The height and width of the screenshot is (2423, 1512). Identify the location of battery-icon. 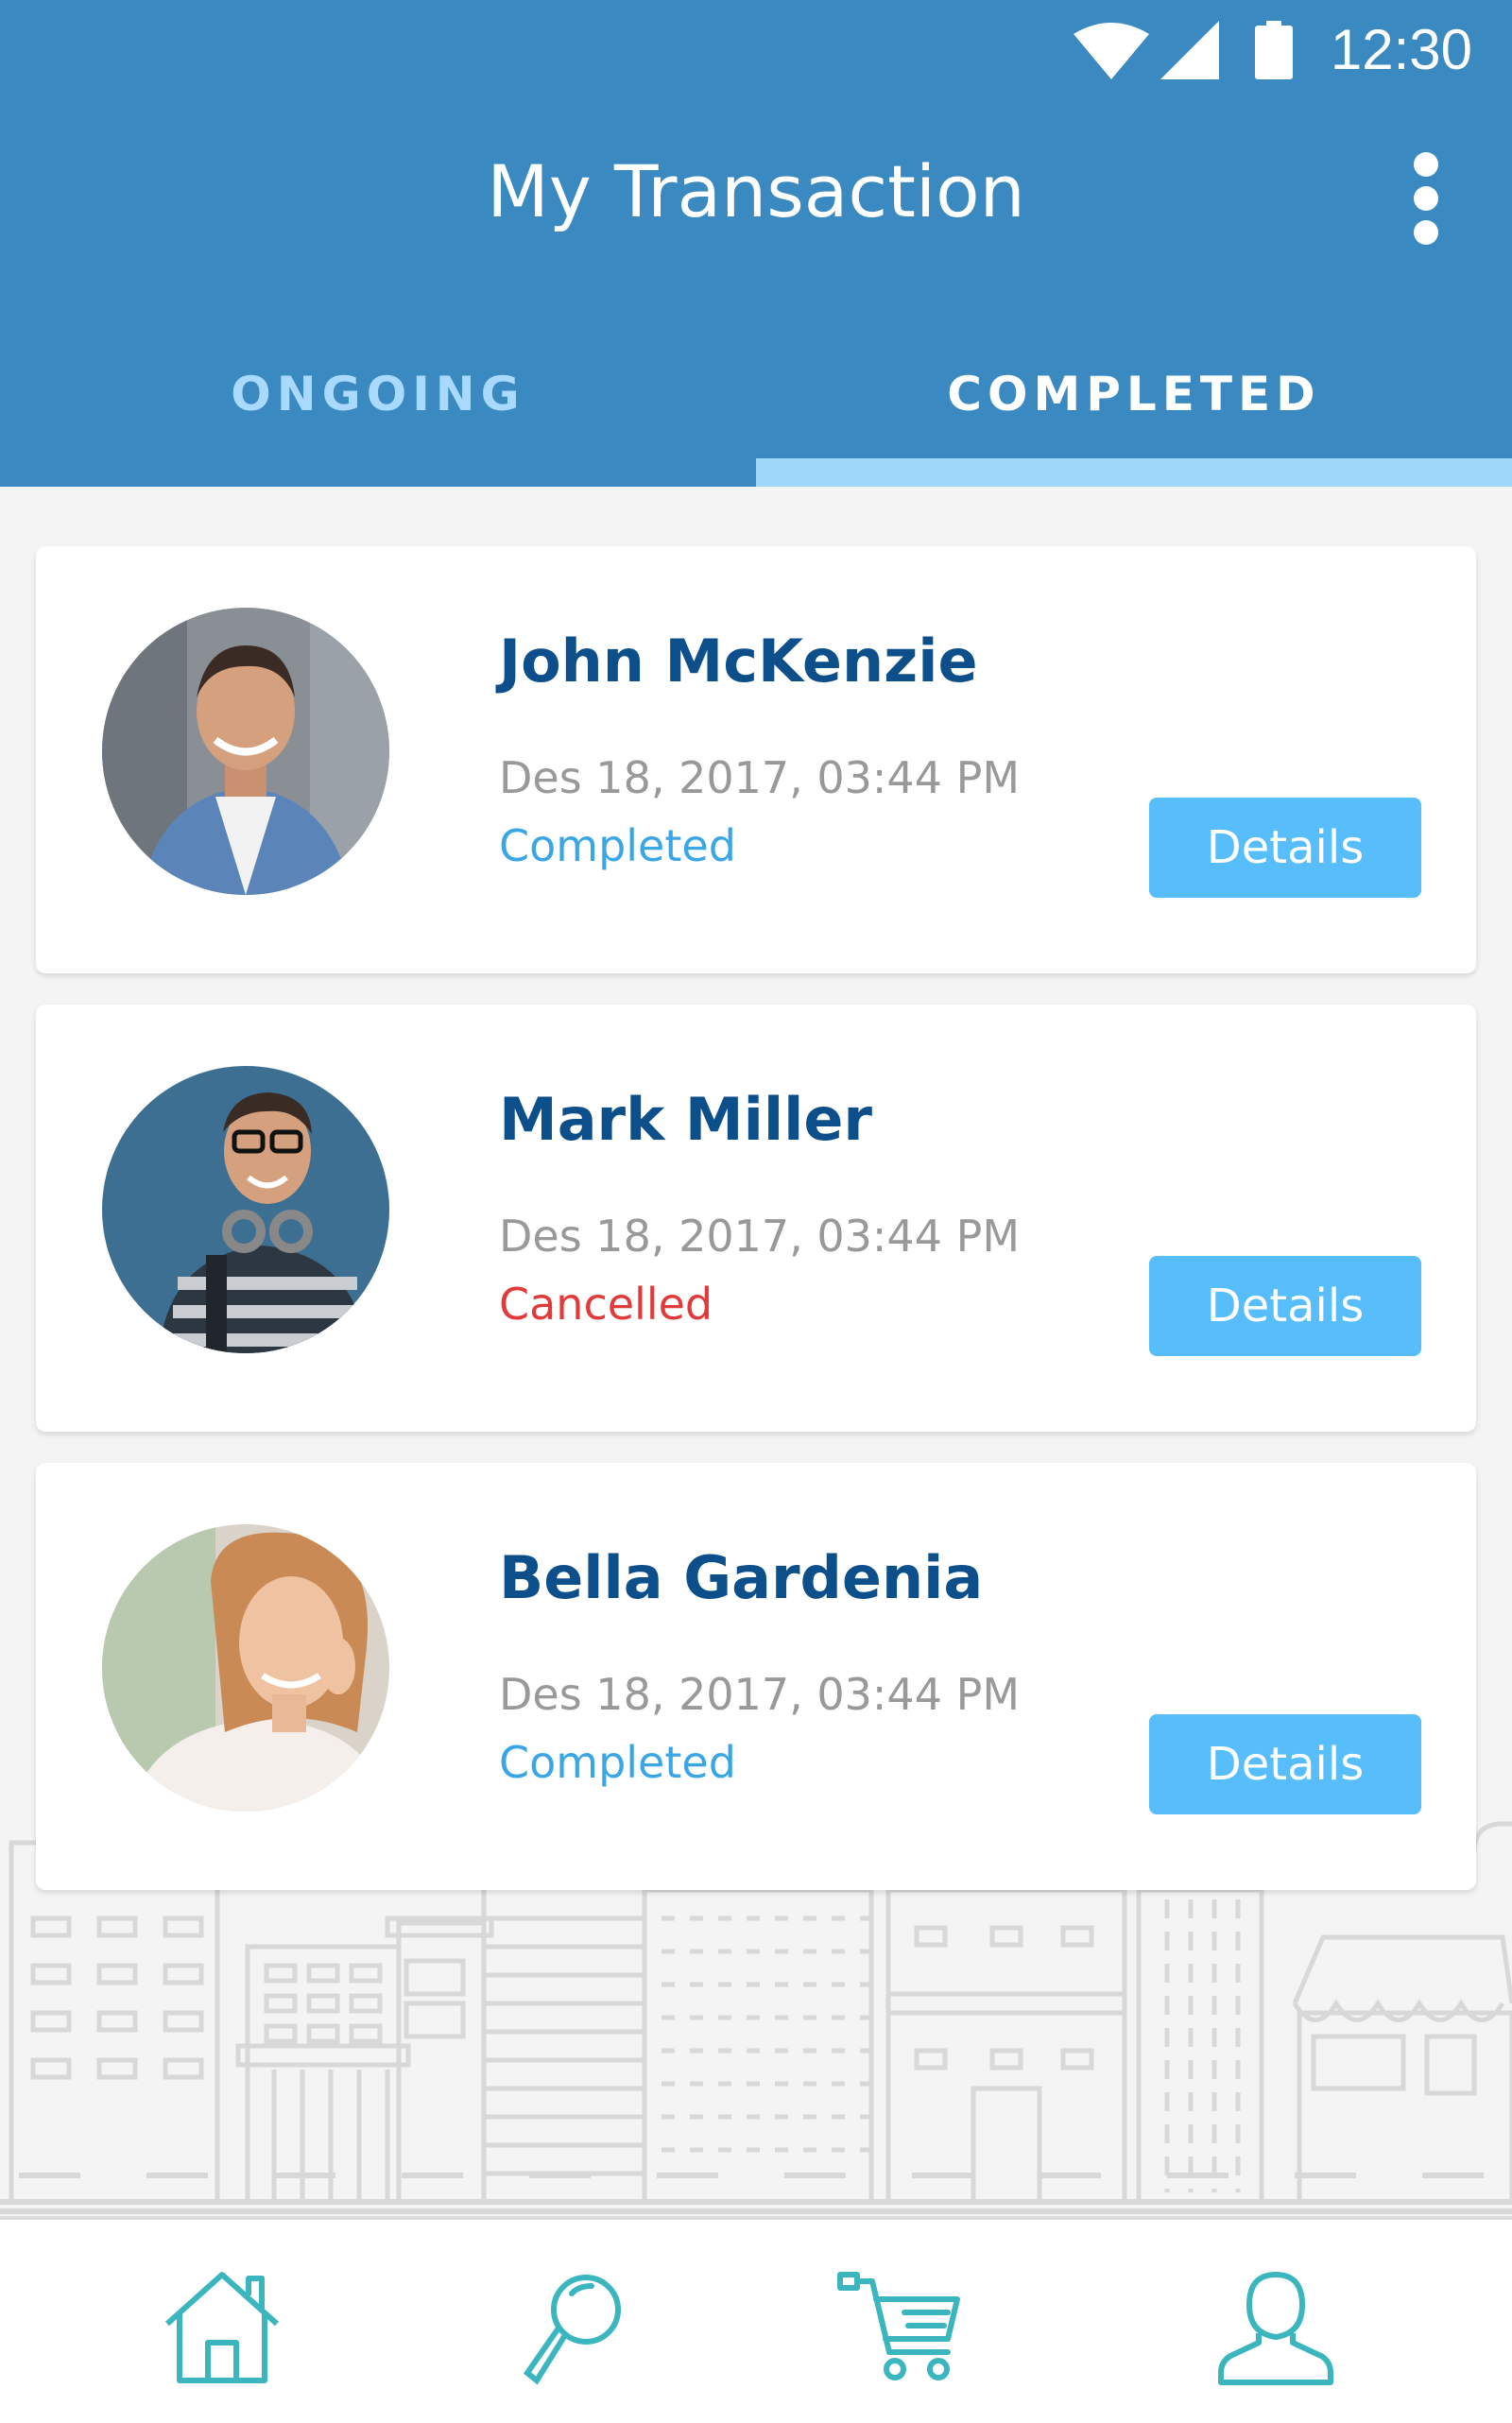
(1274, 50).